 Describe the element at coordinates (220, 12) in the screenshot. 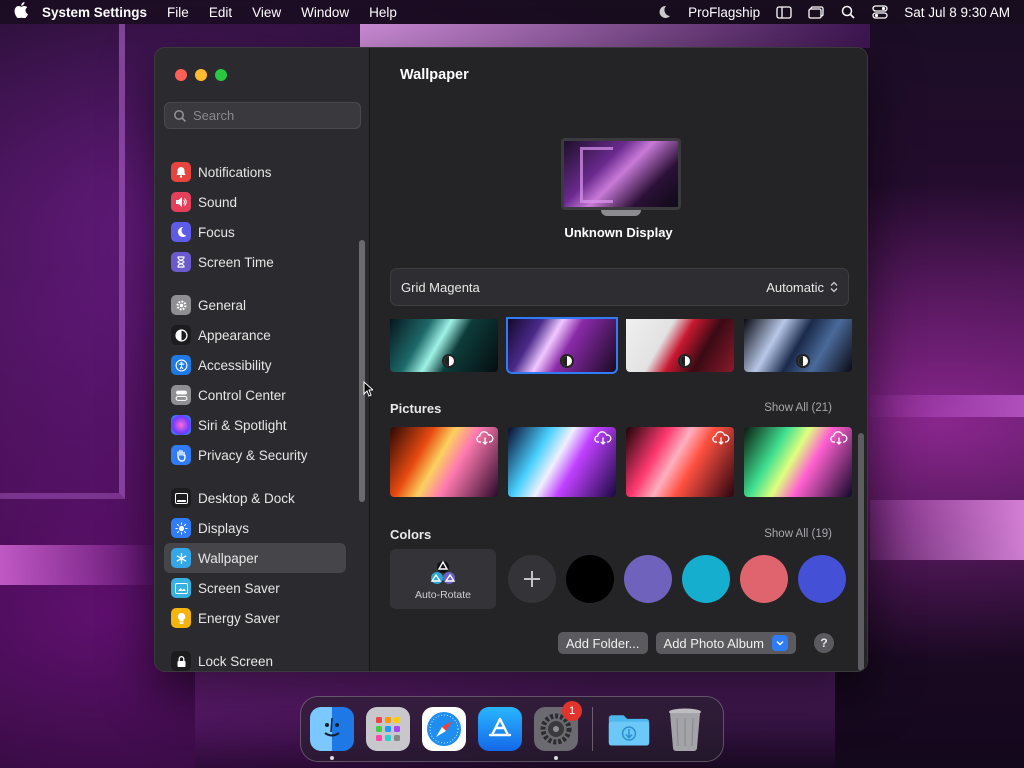

I see `menu-edit: Edit` at that location.